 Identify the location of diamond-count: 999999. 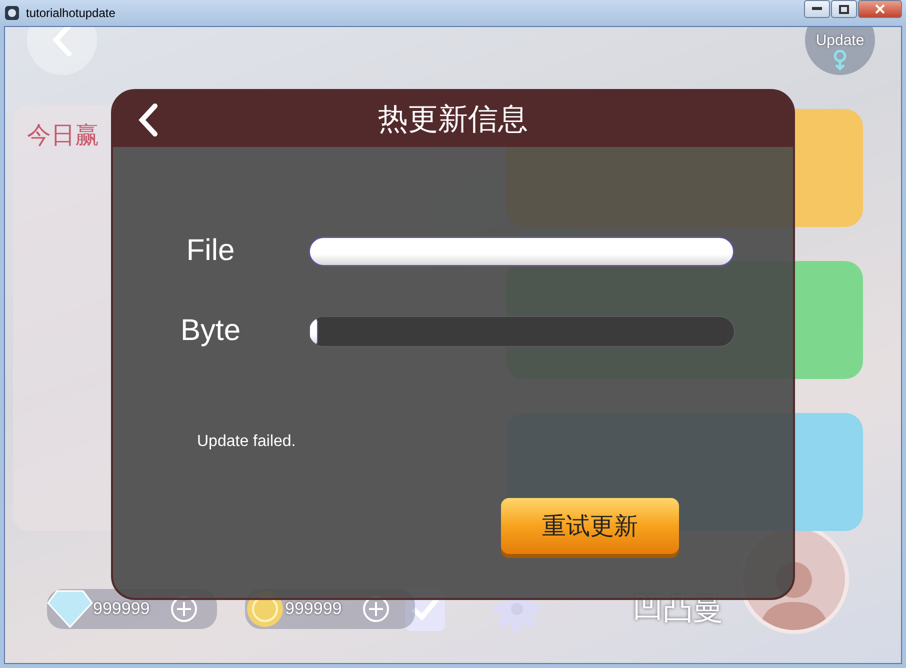
(121, 609).